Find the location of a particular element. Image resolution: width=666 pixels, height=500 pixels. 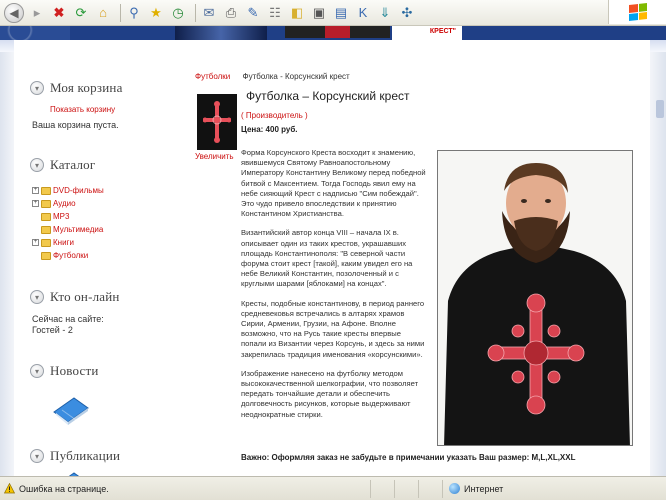

windows-logo-icon is located at coordinates (637, 12).